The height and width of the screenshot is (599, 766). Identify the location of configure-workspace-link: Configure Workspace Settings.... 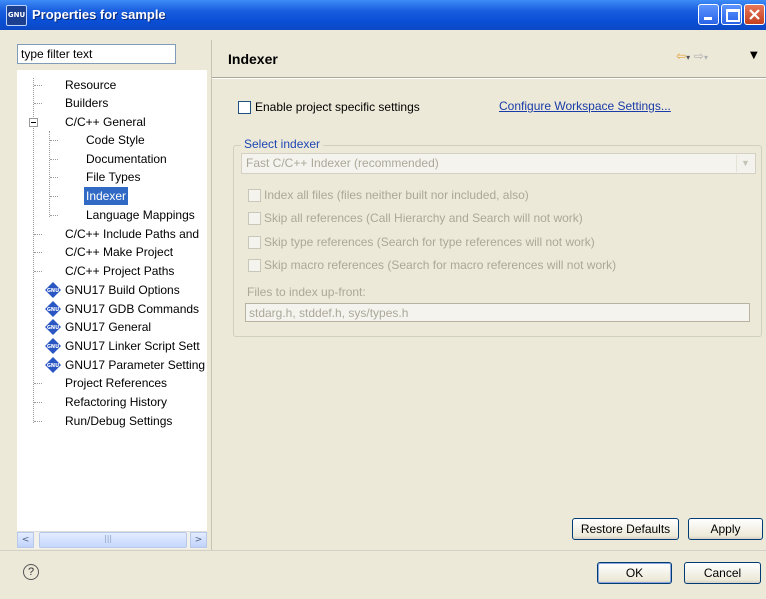
(585, 106).